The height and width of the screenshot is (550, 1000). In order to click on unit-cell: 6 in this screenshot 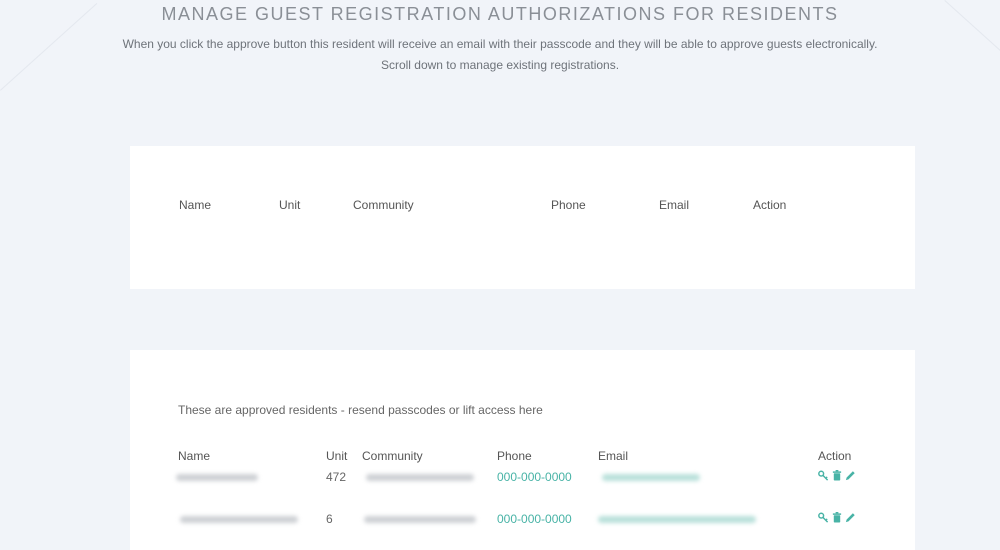, I will do `click(329, 519)`.